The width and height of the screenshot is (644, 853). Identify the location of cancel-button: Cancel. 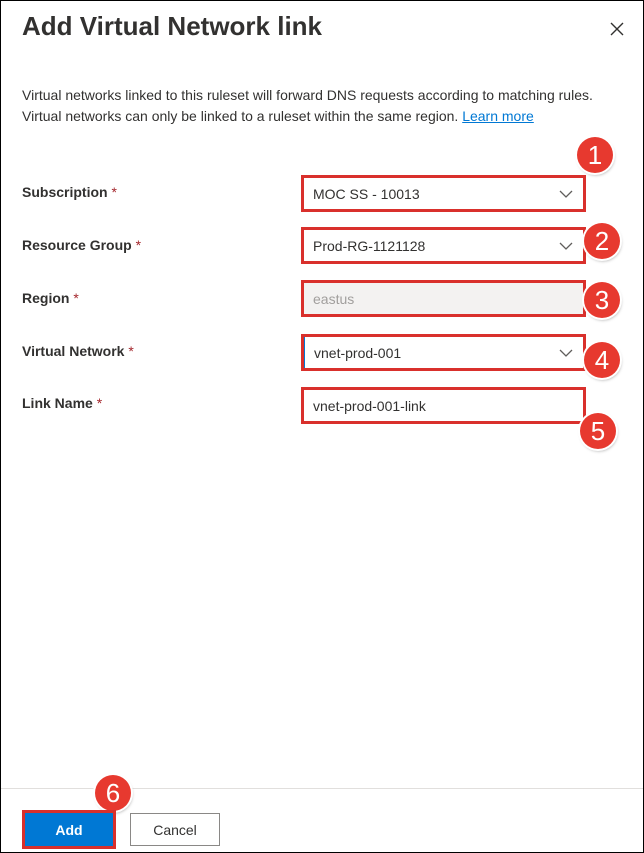
(175, 829).